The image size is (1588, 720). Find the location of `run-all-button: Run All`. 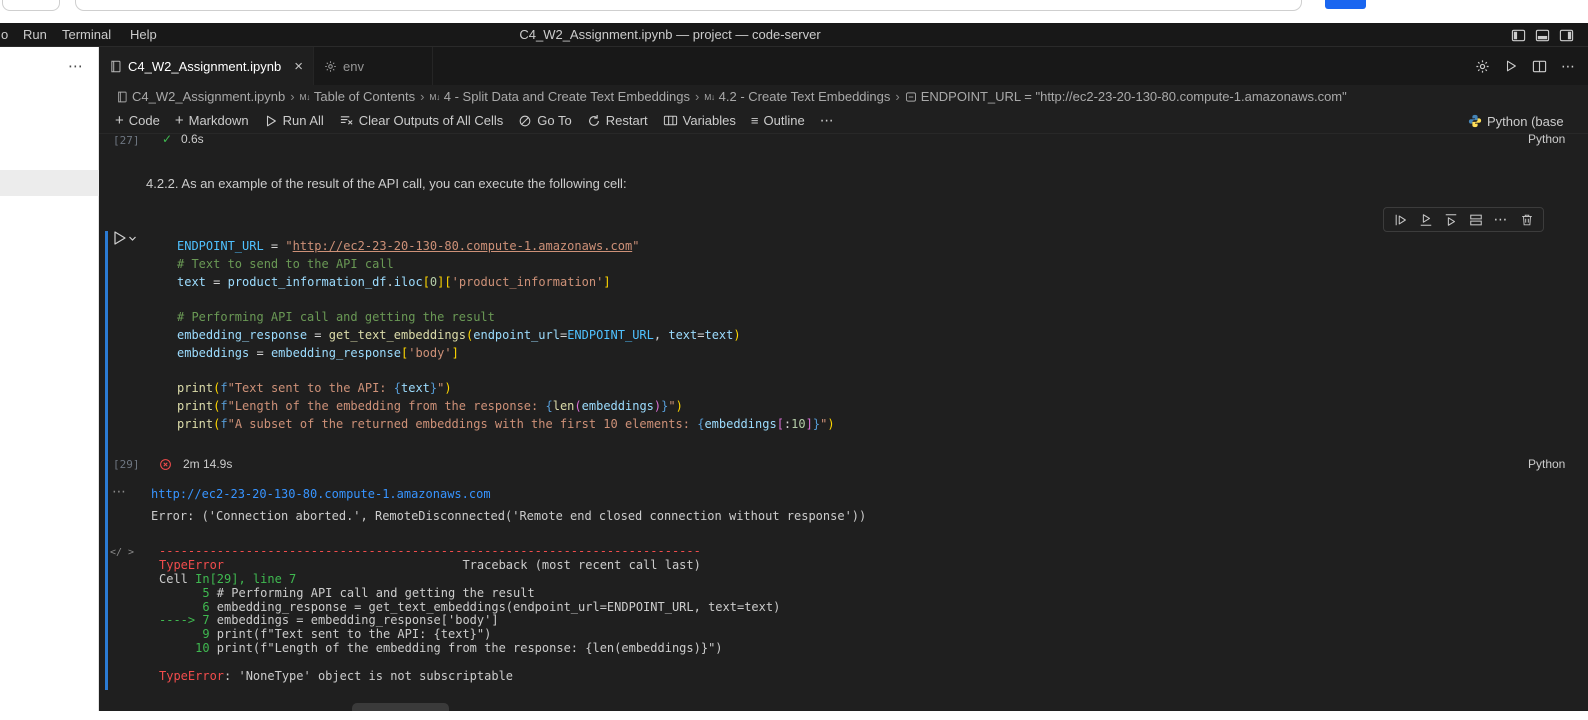

run-all-button: Run All is located at coordinates (294, 120).